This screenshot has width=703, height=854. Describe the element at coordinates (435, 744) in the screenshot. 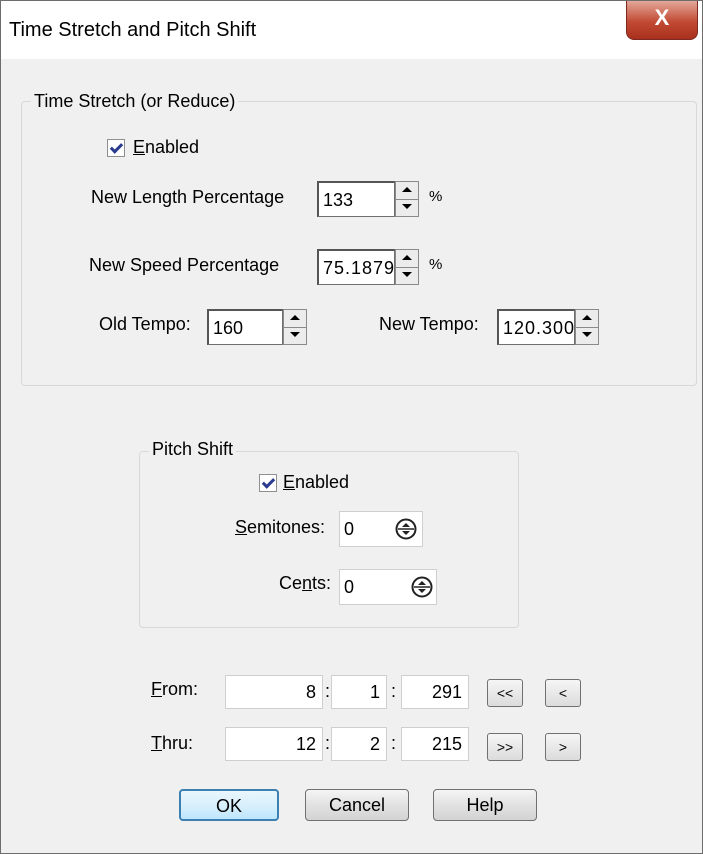

I see `thru-tick-field: 215` at that location.